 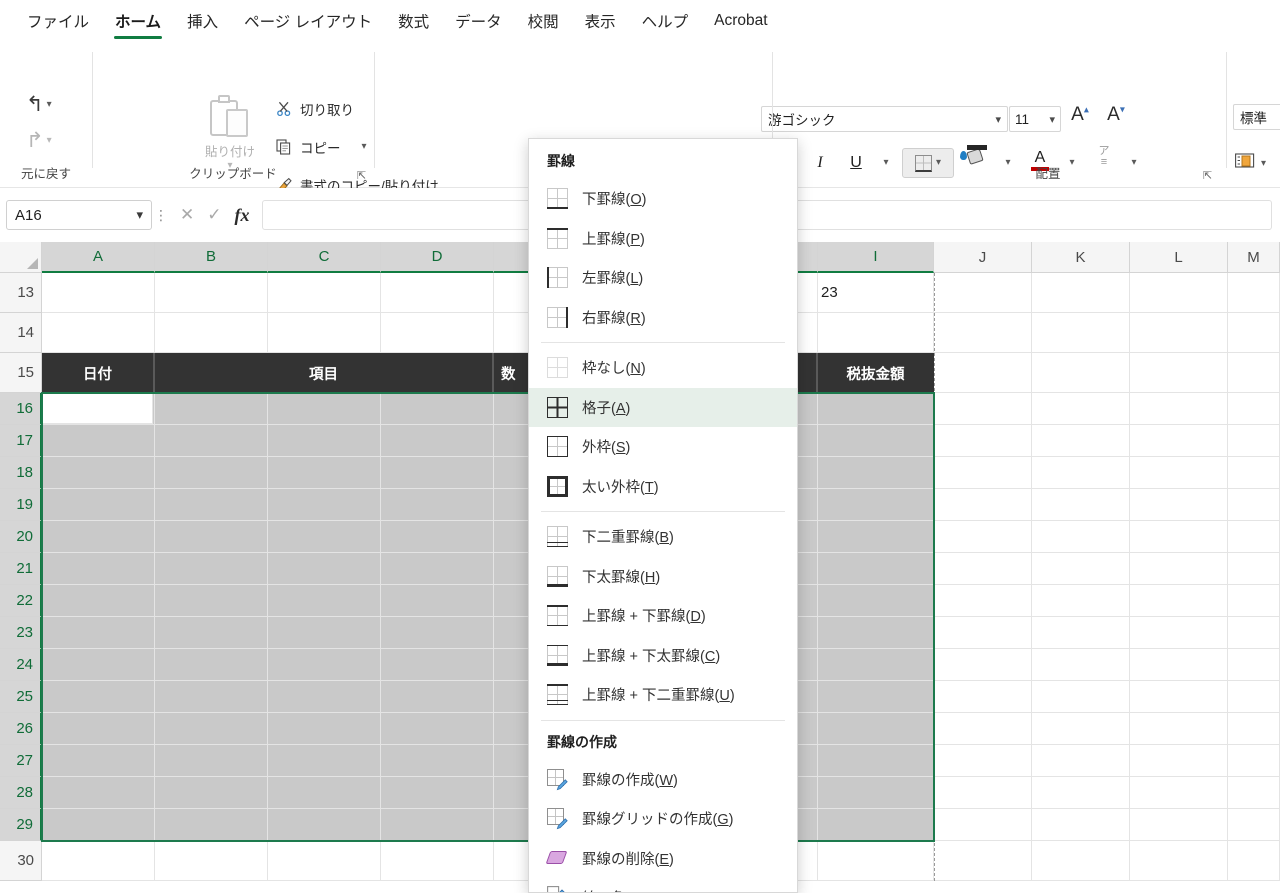 I want to click on cell-J26, so click(x=983, y=729).